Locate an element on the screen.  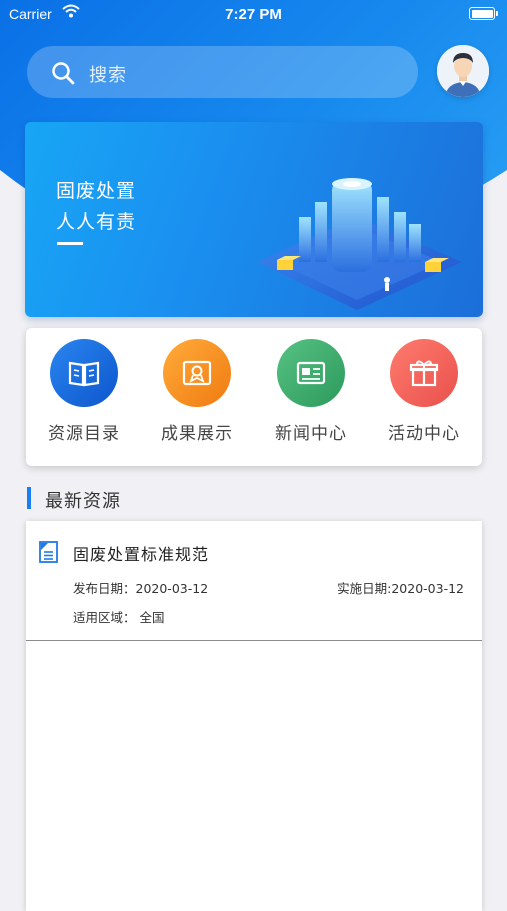
section-title: 最新资源 is located at coordinates (83, 501).